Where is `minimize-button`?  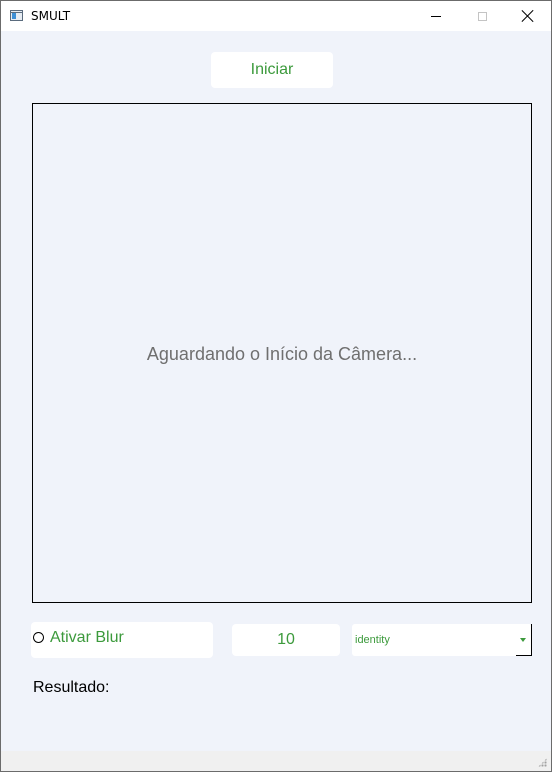 minimize-button is located at coordinates (436, 16).